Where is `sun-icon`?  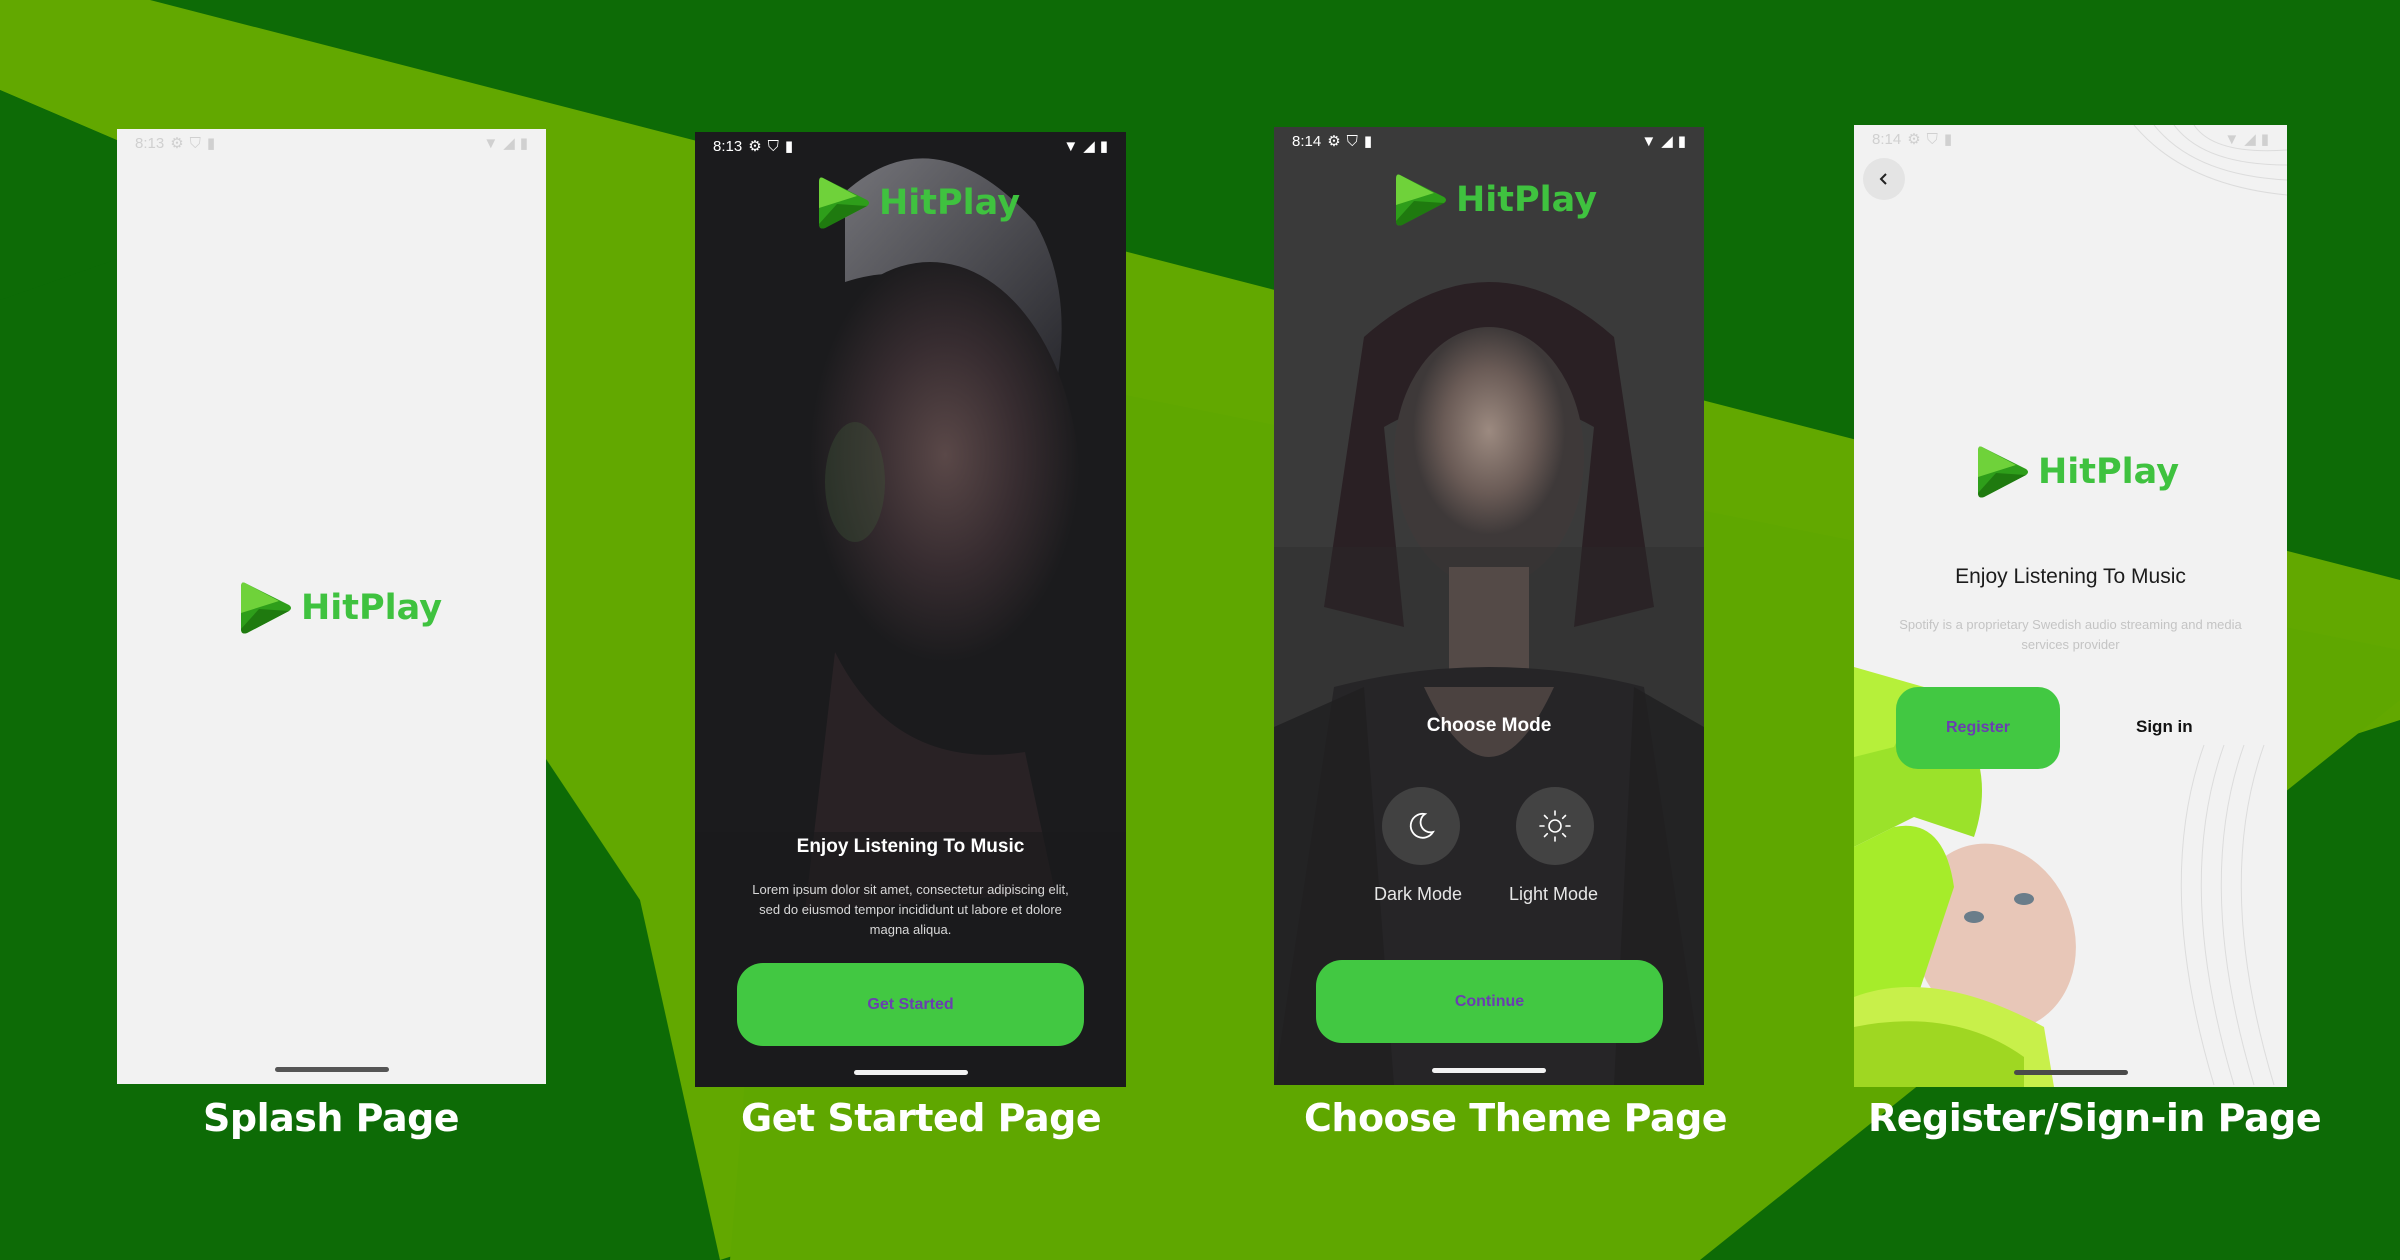
sun-icon is located at coordinates (1555, 826).